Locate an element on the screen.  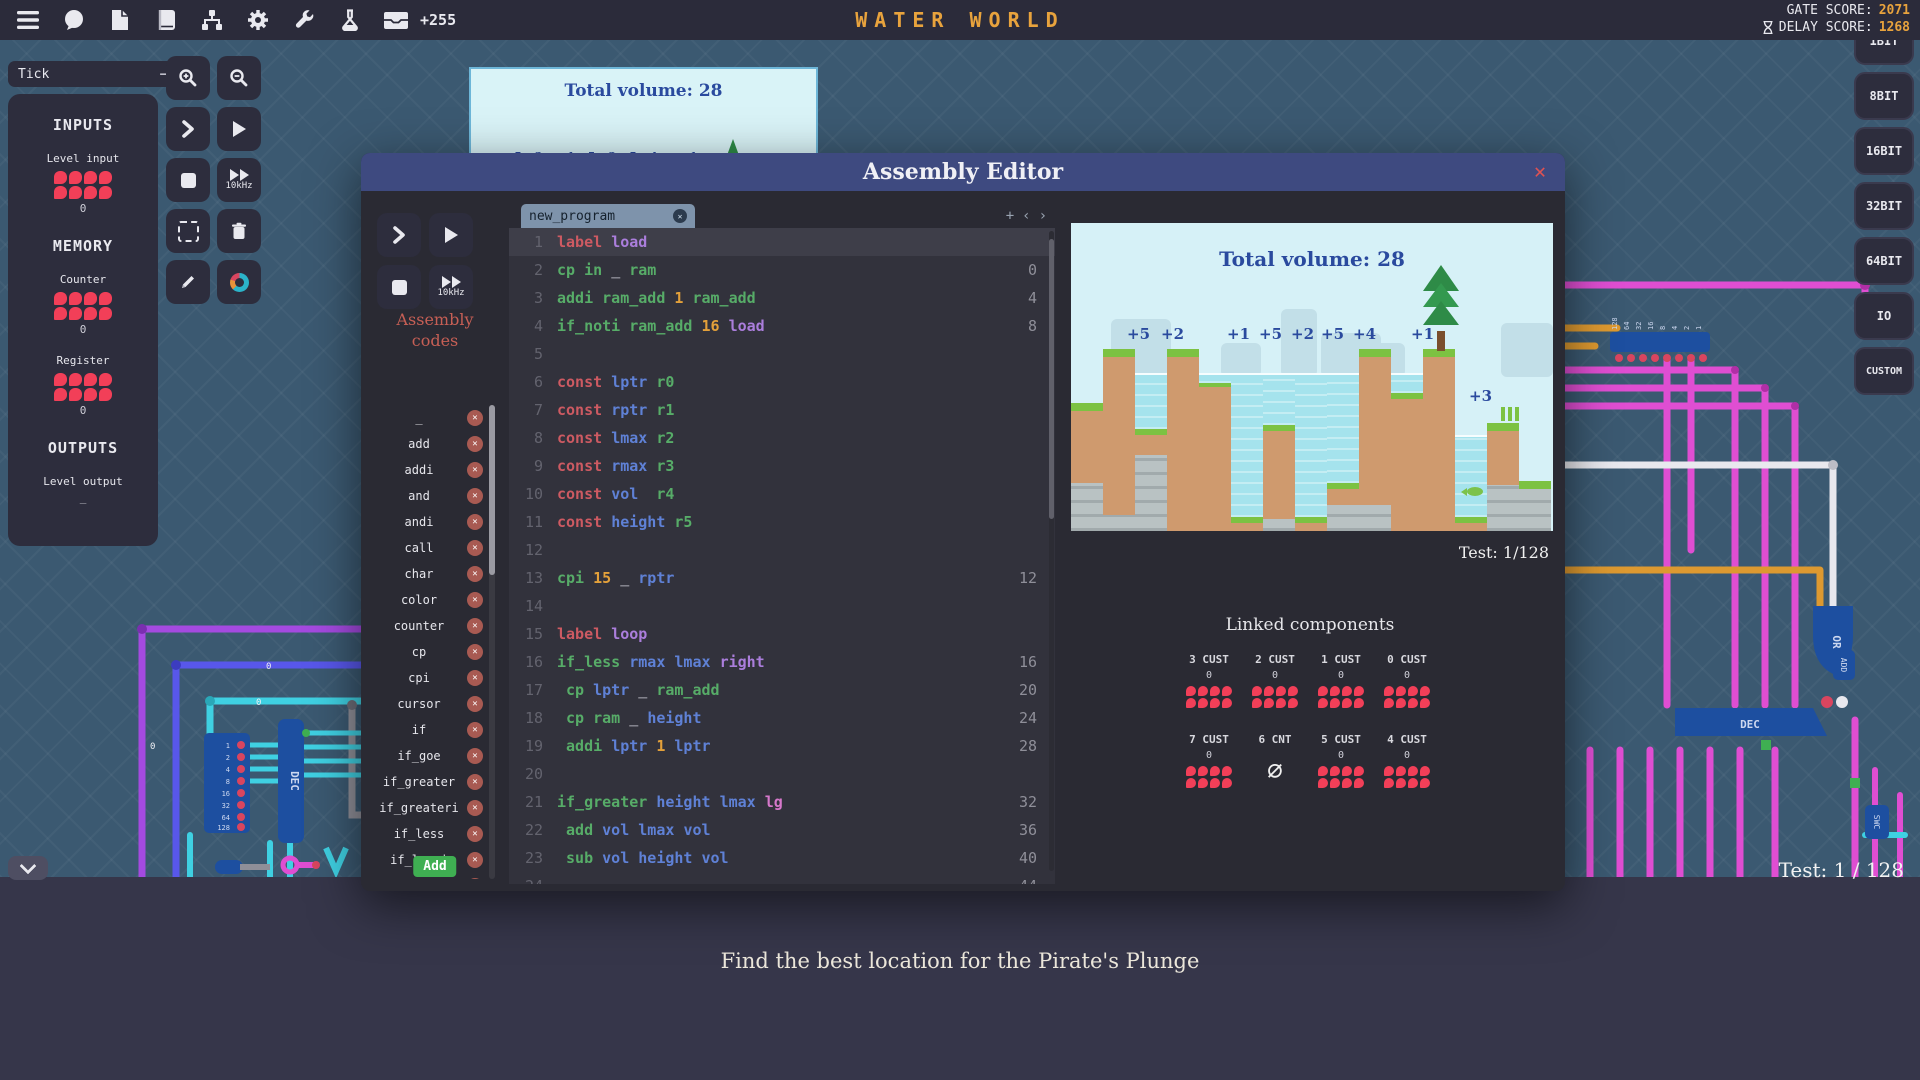
line-code: label load is located at coordinates (602, 242).